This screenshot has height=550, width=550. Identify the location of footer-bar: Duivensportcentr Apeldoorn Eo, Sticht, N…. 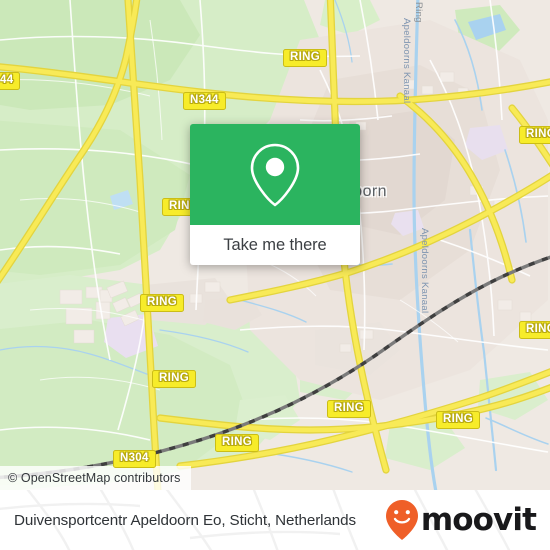
(275, 520).